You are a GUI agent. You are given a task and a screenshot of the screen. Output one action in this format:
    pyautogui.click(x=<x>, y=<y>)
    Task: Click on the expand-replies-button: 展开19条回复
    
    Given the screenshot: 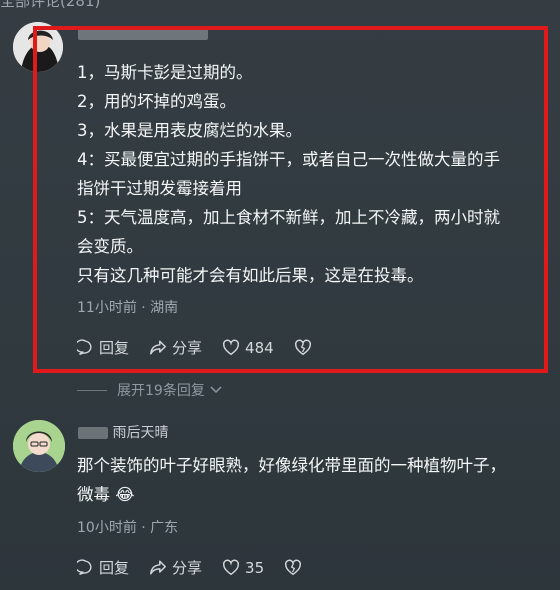 What is the action you would take?
    pyautogui.click(x=150, y=390)
    